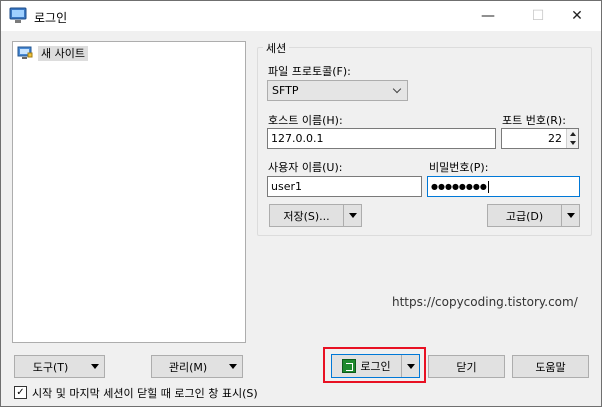  What do you see at coordinates (485, 302) in the screenshot?
I see `watermark-url: https://copycoding.tistory.com/` at bounding box center [485, 302].